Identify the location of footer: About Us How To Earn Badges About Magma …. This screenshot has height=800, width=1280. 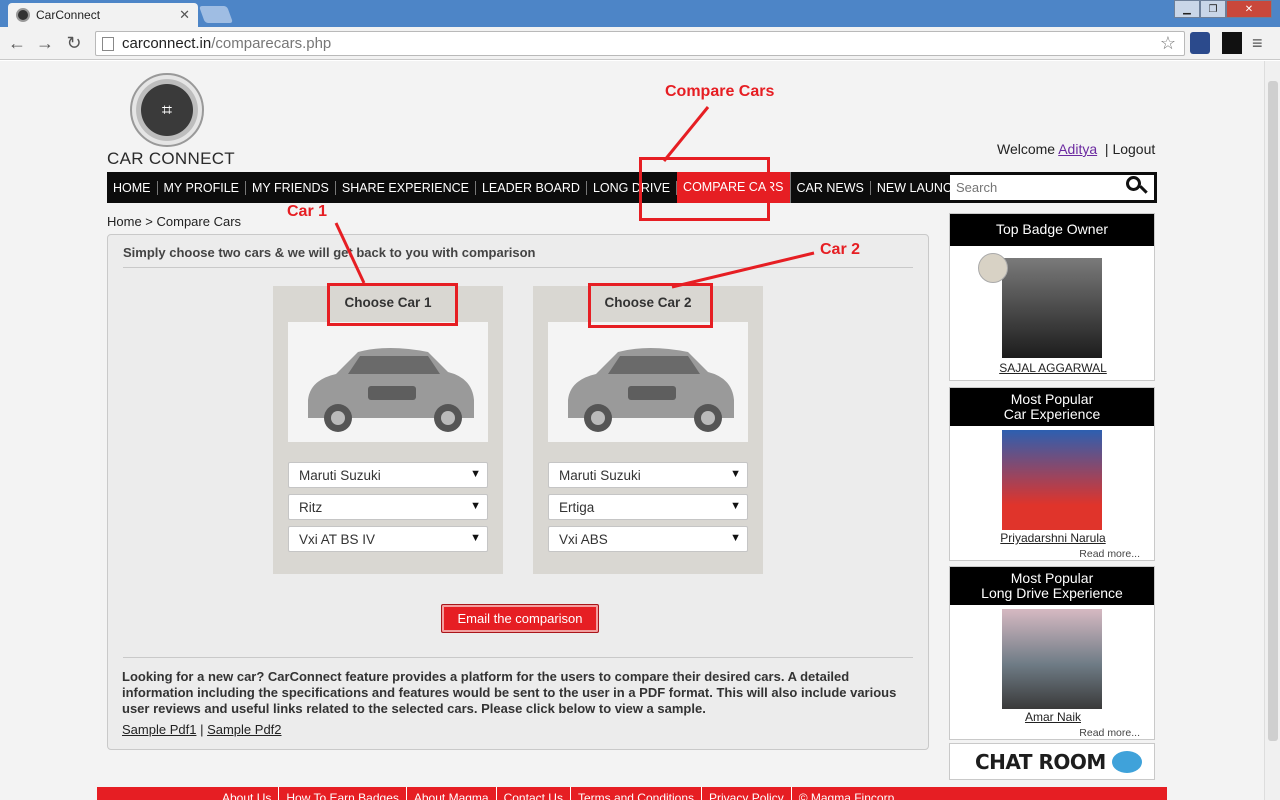
(632, 793).